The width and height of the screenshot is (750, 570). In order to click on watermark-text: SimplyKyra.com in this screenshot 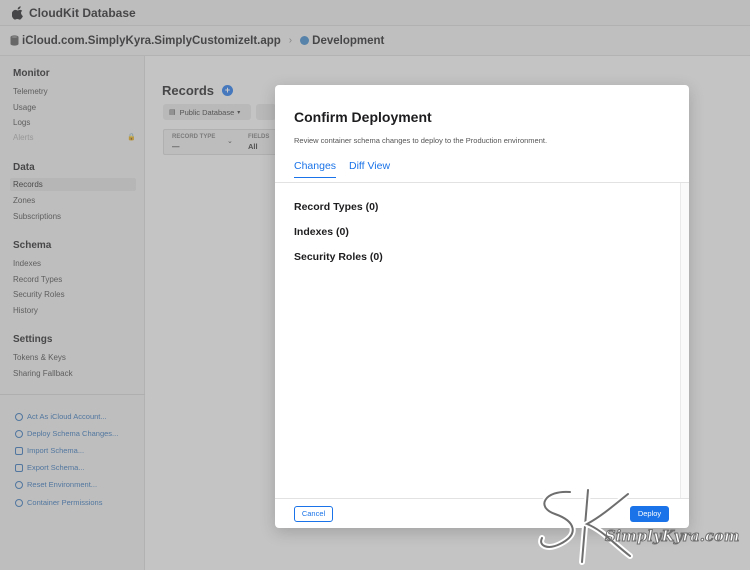, I will do `click(672, 537)`.